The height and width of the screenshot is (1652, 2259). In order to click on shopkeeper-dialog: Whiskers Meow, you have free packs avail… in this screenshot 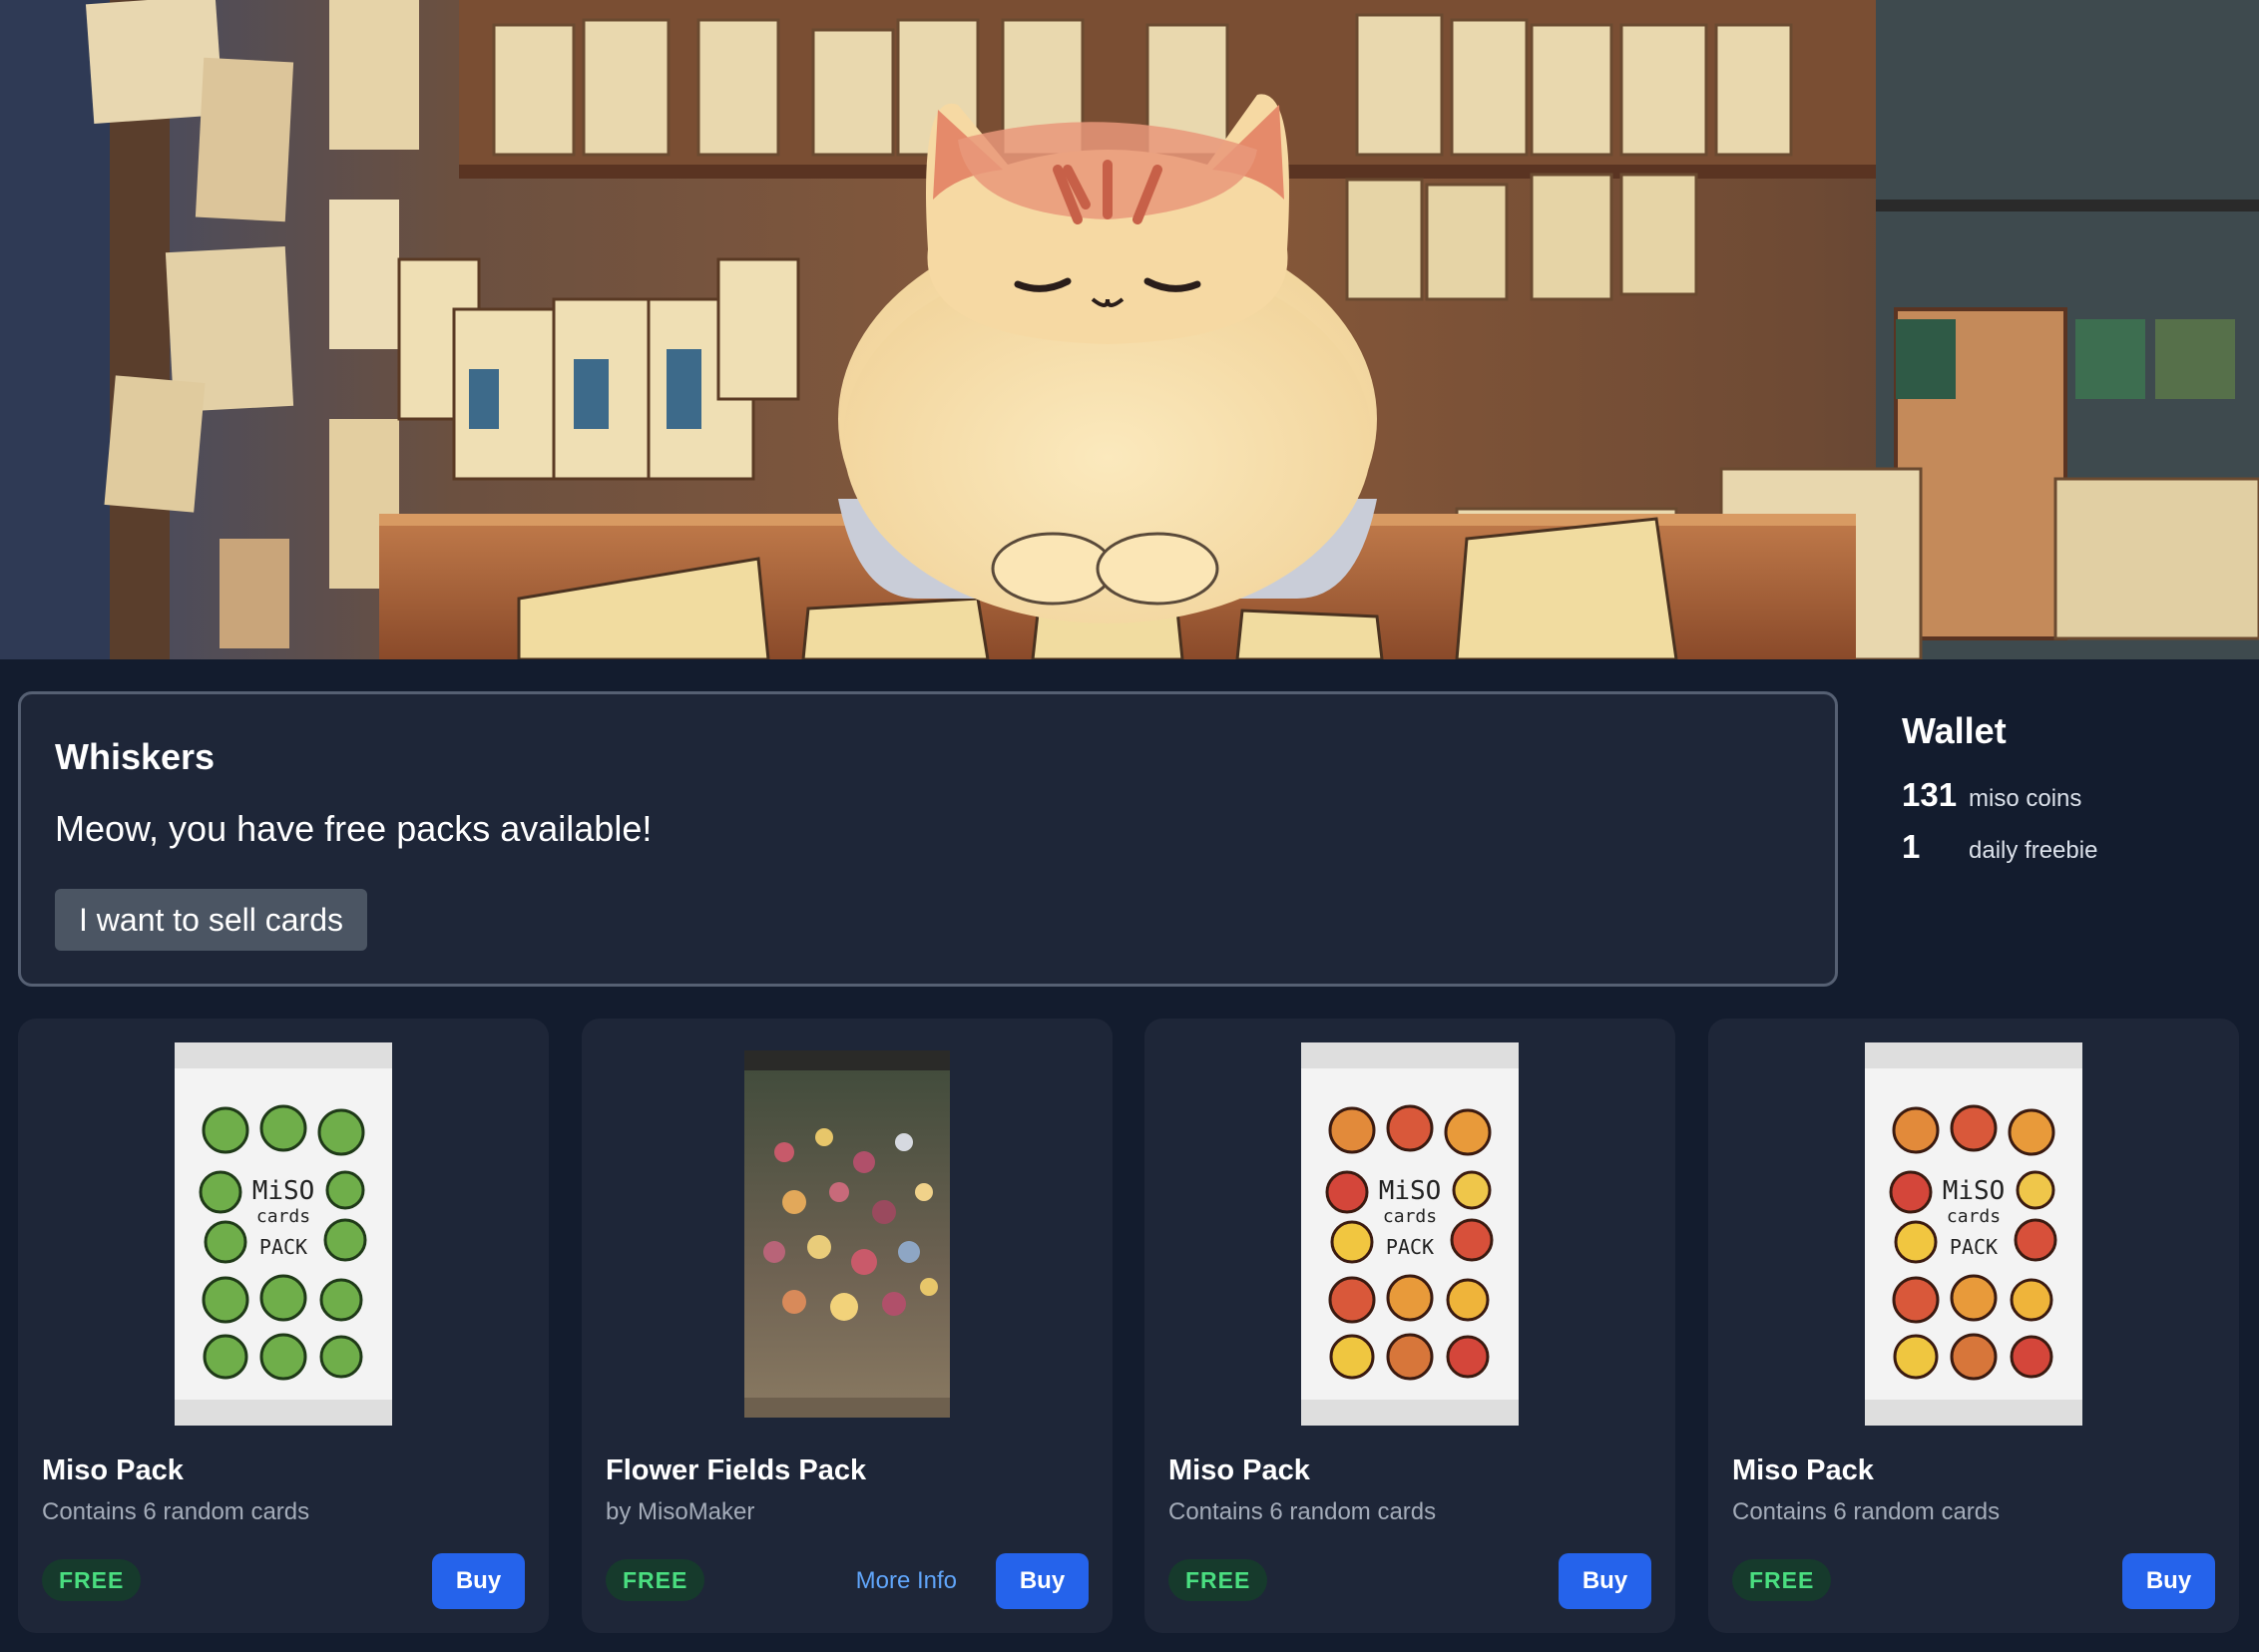, I will do `click(928, 839)`.